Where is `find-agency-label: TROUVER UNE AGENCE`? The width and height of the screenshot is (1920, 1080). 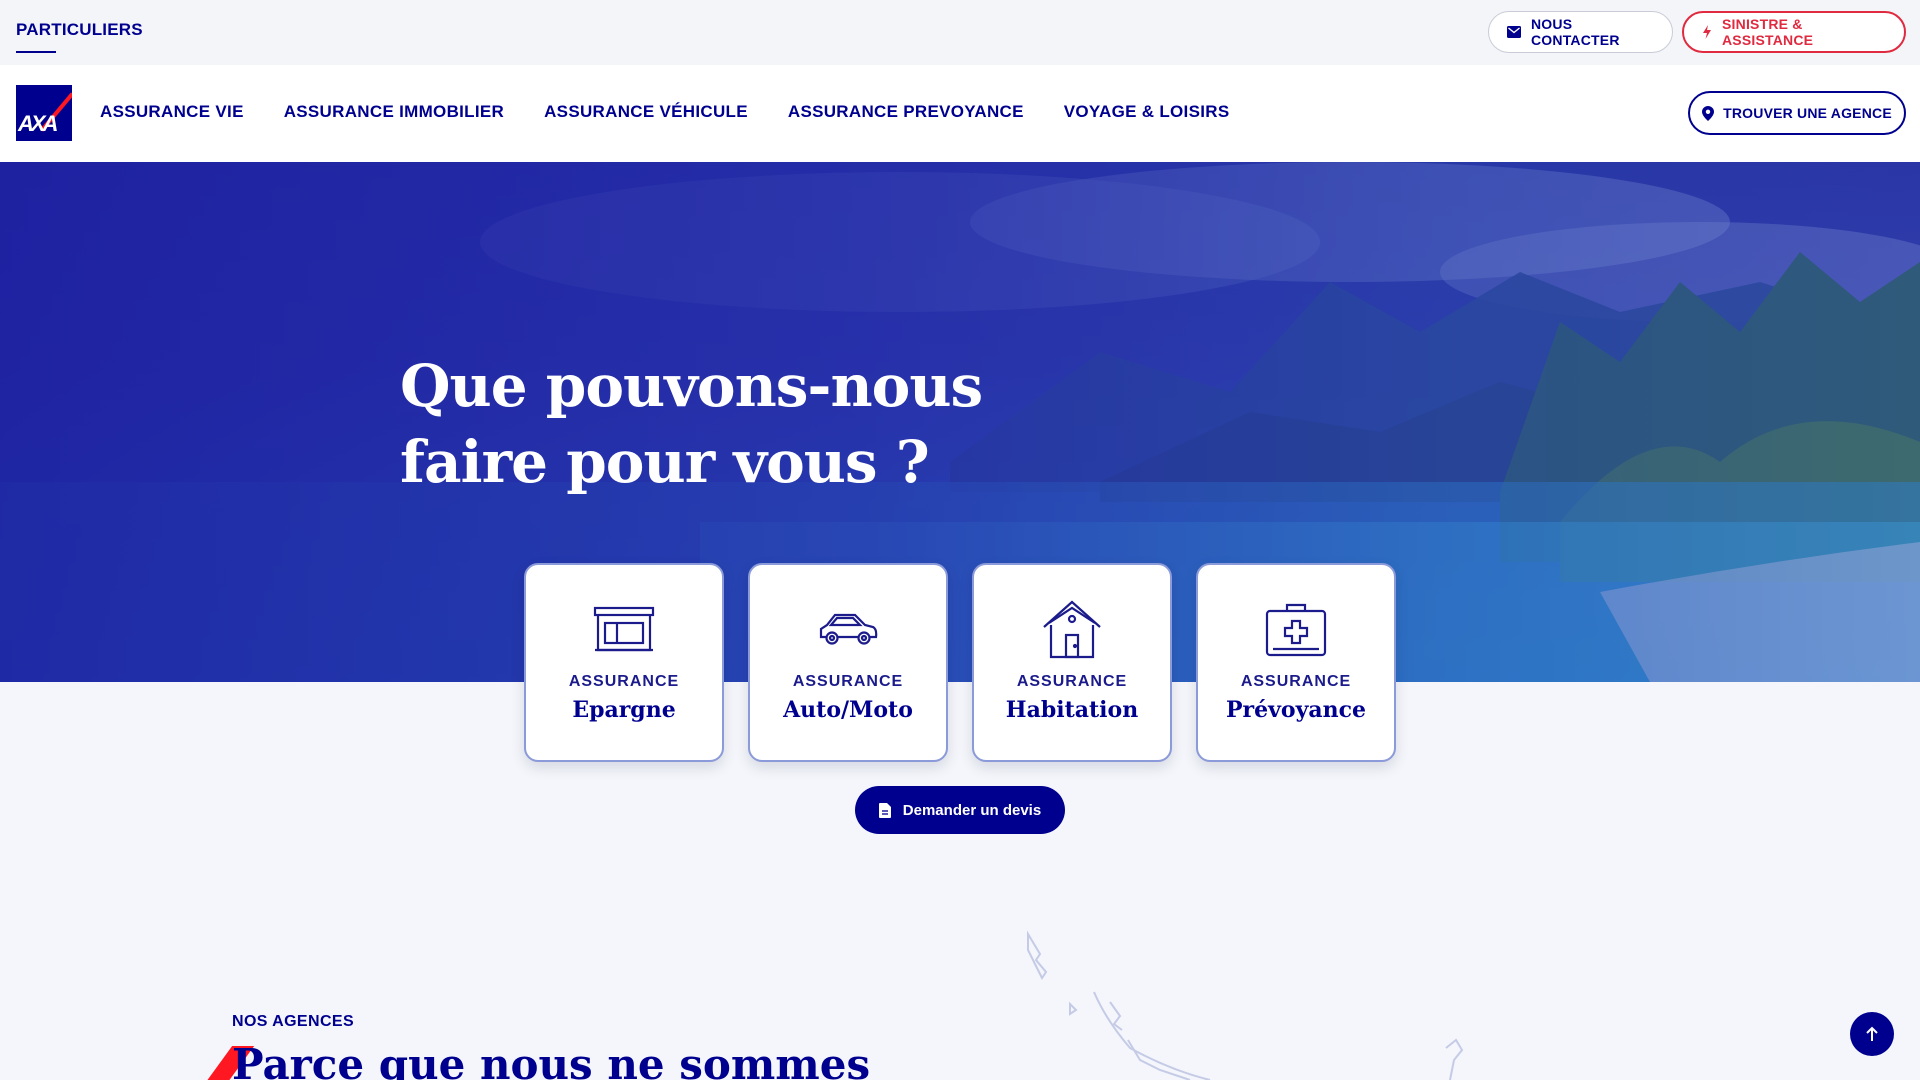
find-agency-label: TROUVER UNE AGENCE is located at coordinates (1807, 113).